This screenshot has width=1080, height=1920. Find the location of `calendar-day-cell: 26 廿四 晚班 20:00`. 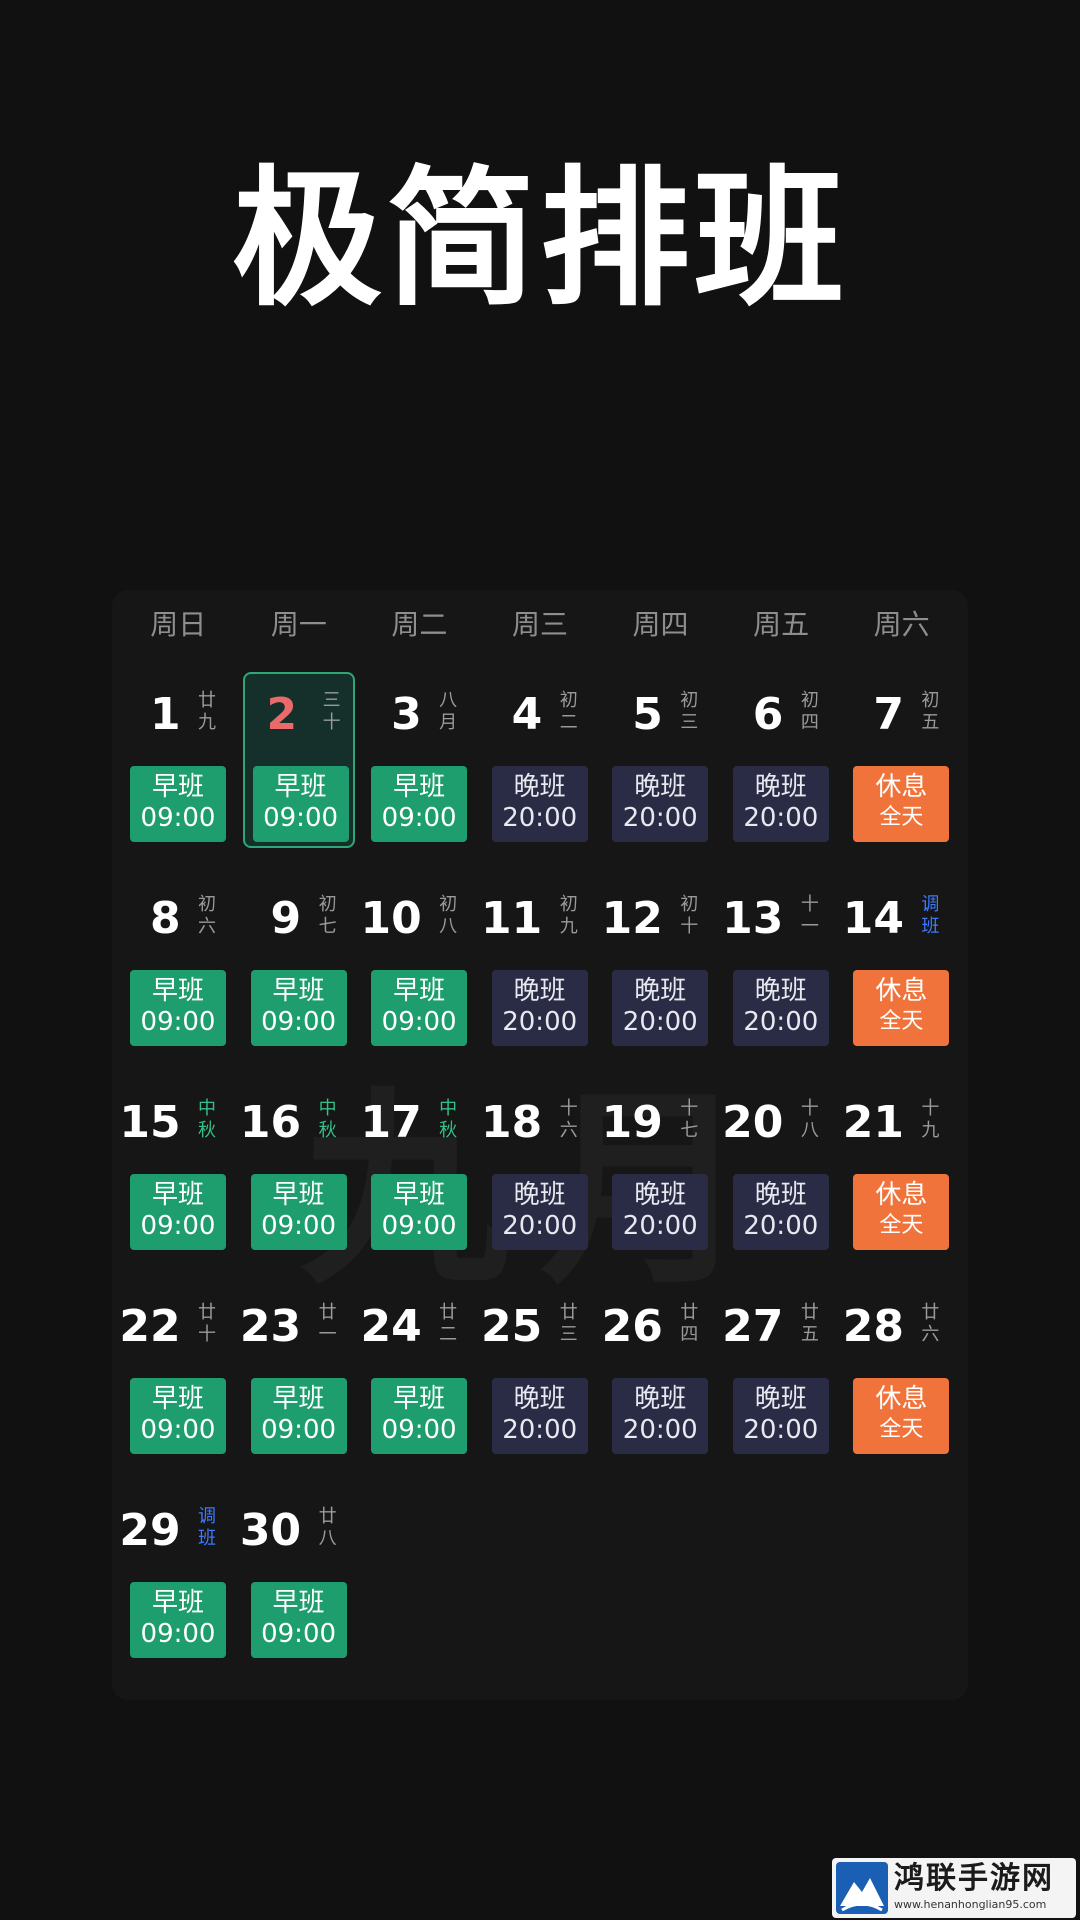

calendar-day-cell: 26 廿四 晚班 20:00 is located at coordinates (660, 1386).